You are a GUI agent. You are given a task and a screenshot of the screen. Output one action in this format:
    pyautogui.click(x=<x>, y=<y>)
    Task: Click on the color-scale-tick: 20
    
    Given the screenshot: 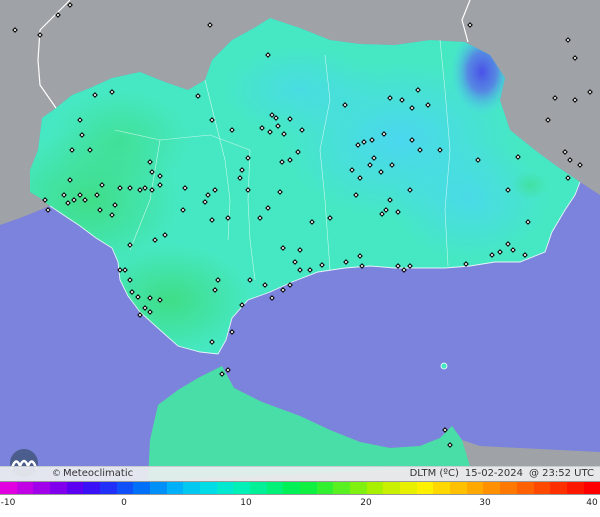 What is the action you would take?
    pyautogui.click(x=366, y=503)
    